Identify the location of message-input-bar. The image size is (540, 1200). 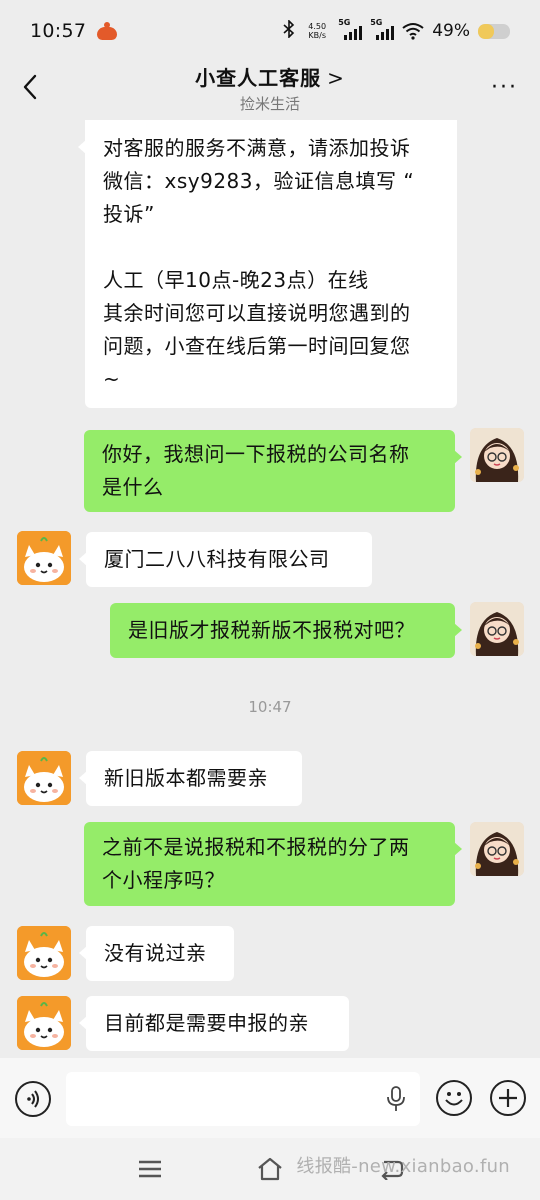
(270, 1098).